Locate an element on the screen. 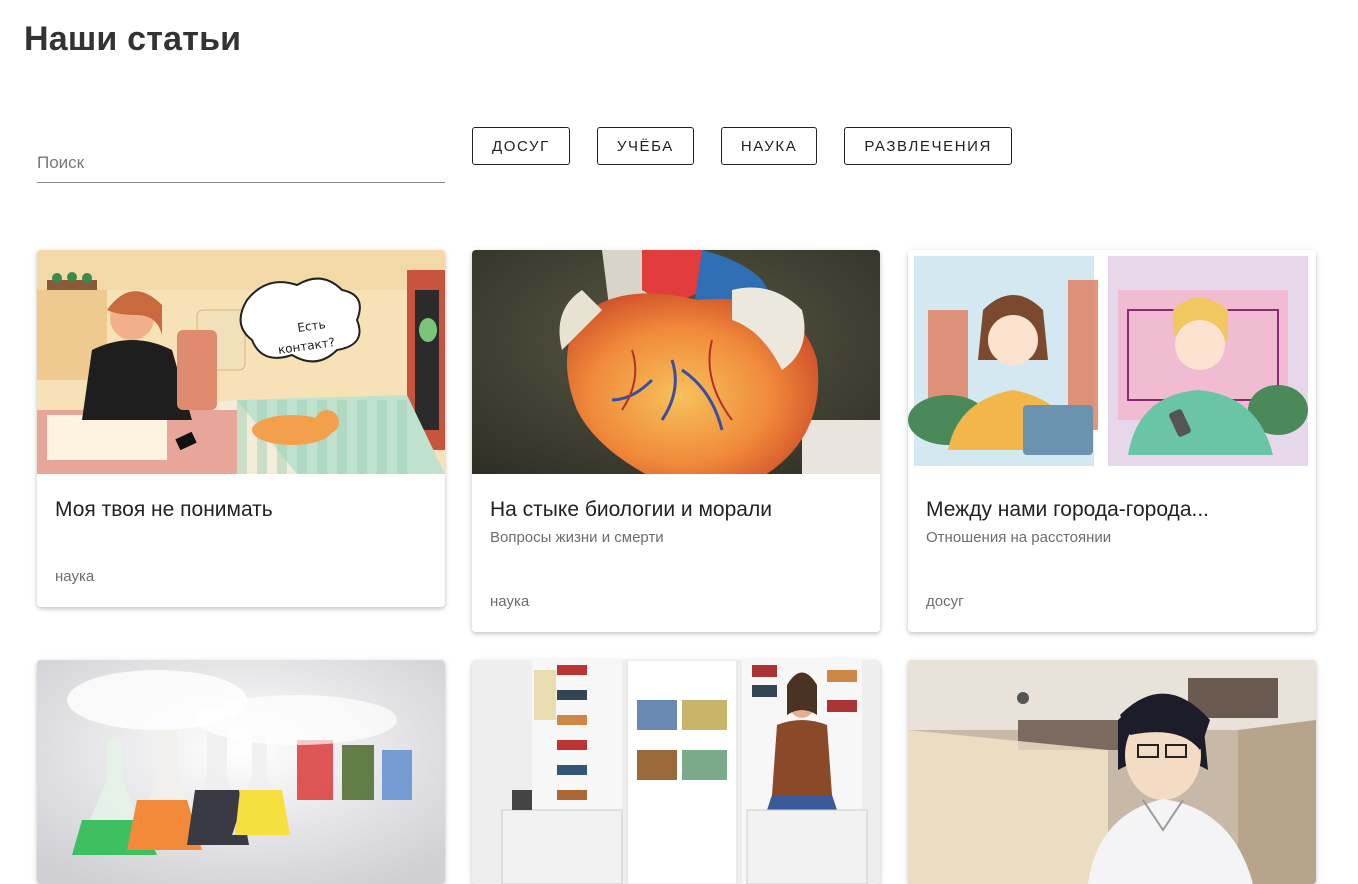 The image size is (1358, 884). search-field is located at coordinates (241, 162).